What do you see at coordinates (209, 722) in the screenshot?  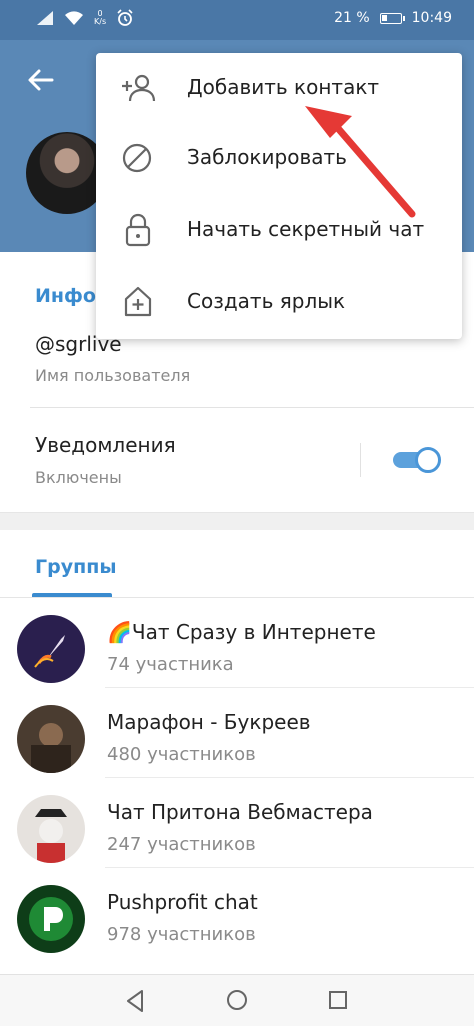 I see `group-name: Марафон - Букреев` at bounding box center [209, 722].